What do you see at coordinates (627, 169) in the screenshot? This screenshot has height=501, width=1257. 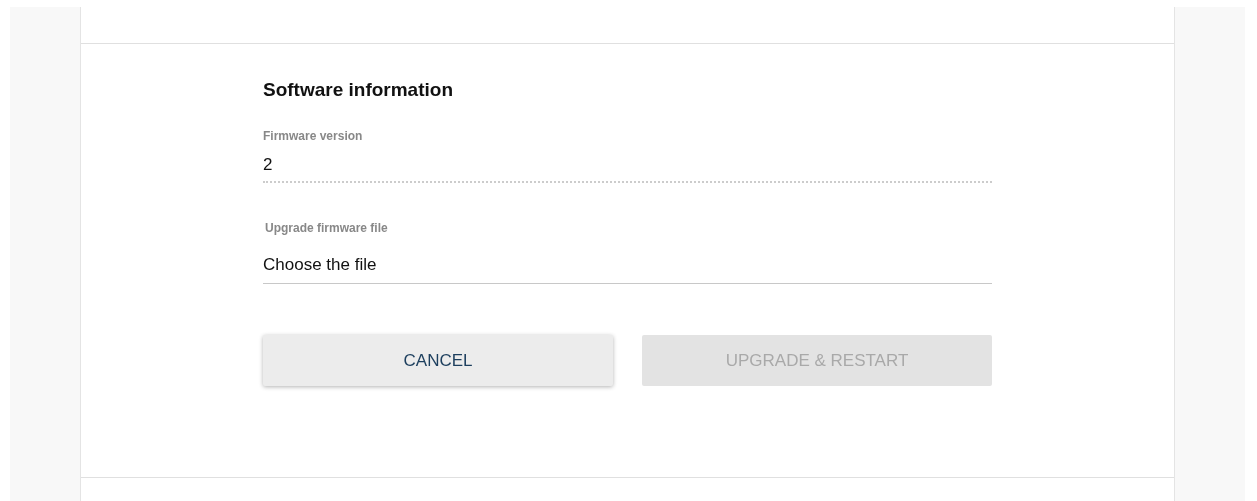 I see `readonly-field: 2` at bounding box center [627, 169].